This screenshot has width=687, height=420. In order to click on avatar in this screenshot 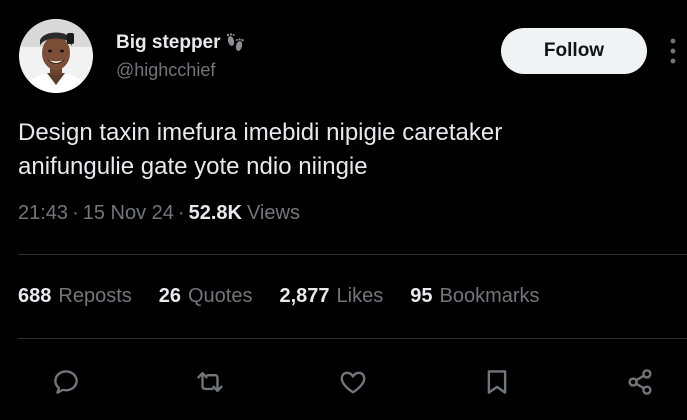, I will do `click(56, 56)`.